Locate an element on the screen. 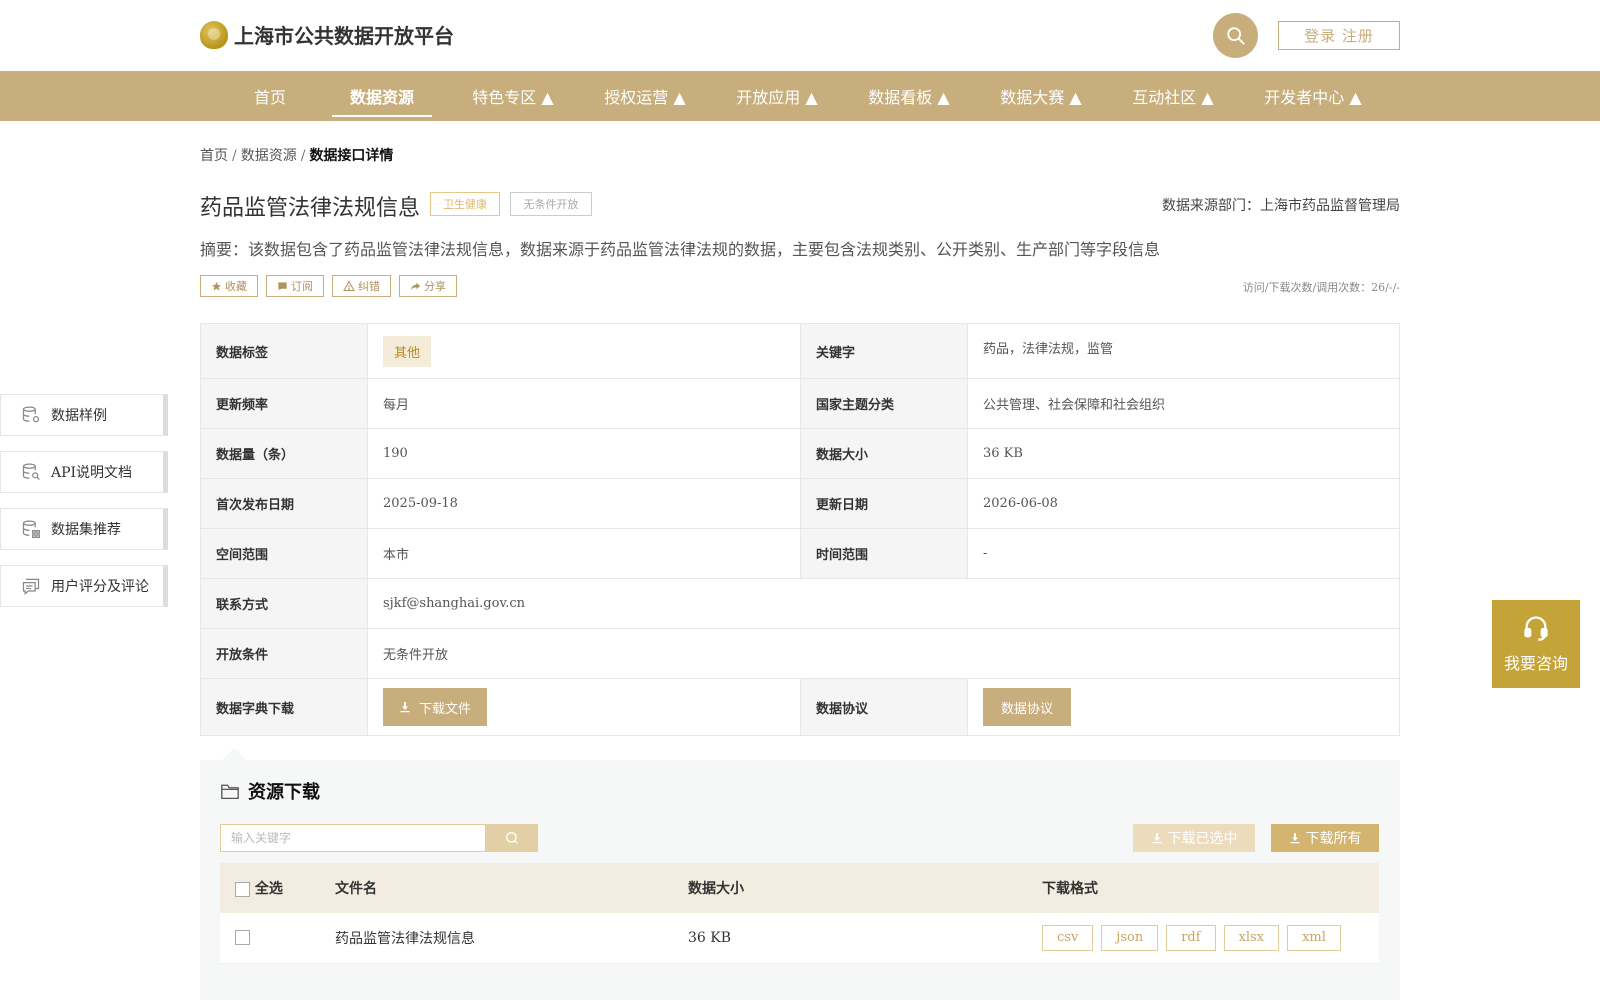 The height and width of the screenshot is (1000, 1600). side-item-ratings-comments: 用户评分及评论 is located at coordinates (84, 586).